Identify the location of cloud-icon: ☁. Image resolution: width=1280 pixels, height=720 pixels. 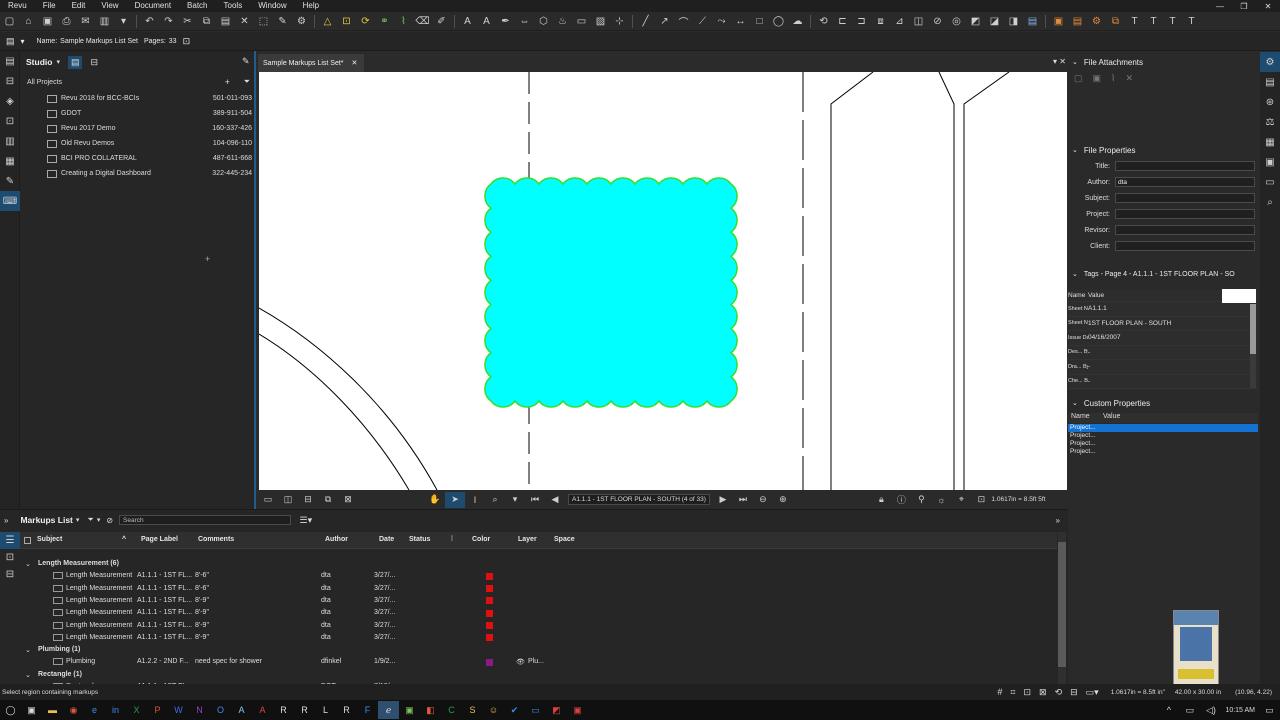
(797, 21).